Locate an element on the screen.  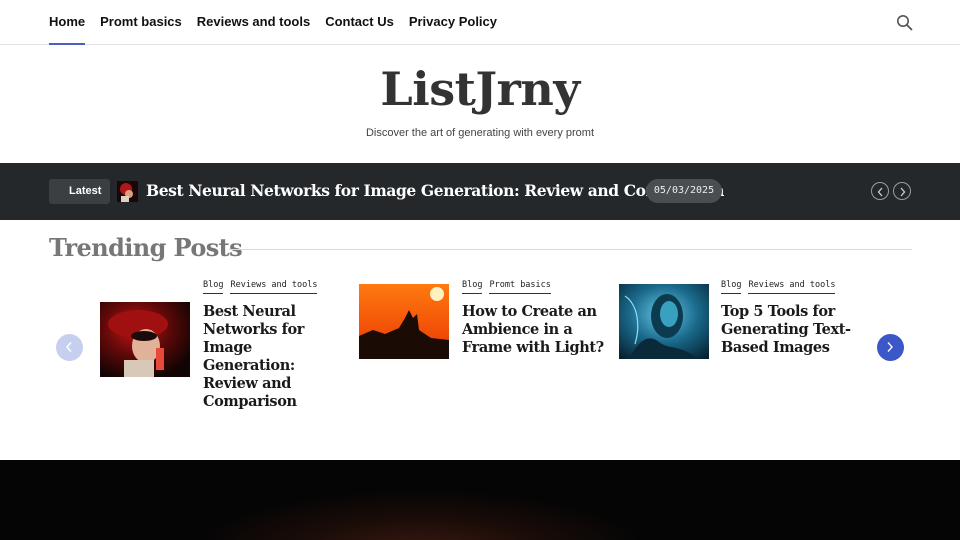
ticker-next-button is located at coordinates (902, 191).